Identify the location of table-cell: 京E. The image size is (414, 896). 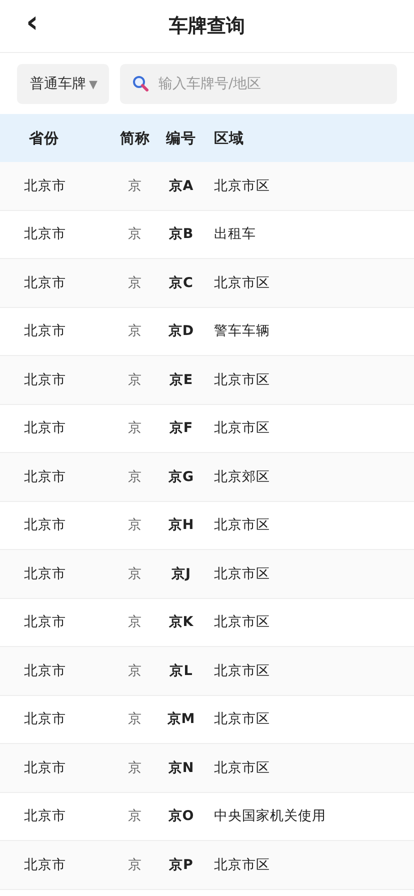
(181, 379).